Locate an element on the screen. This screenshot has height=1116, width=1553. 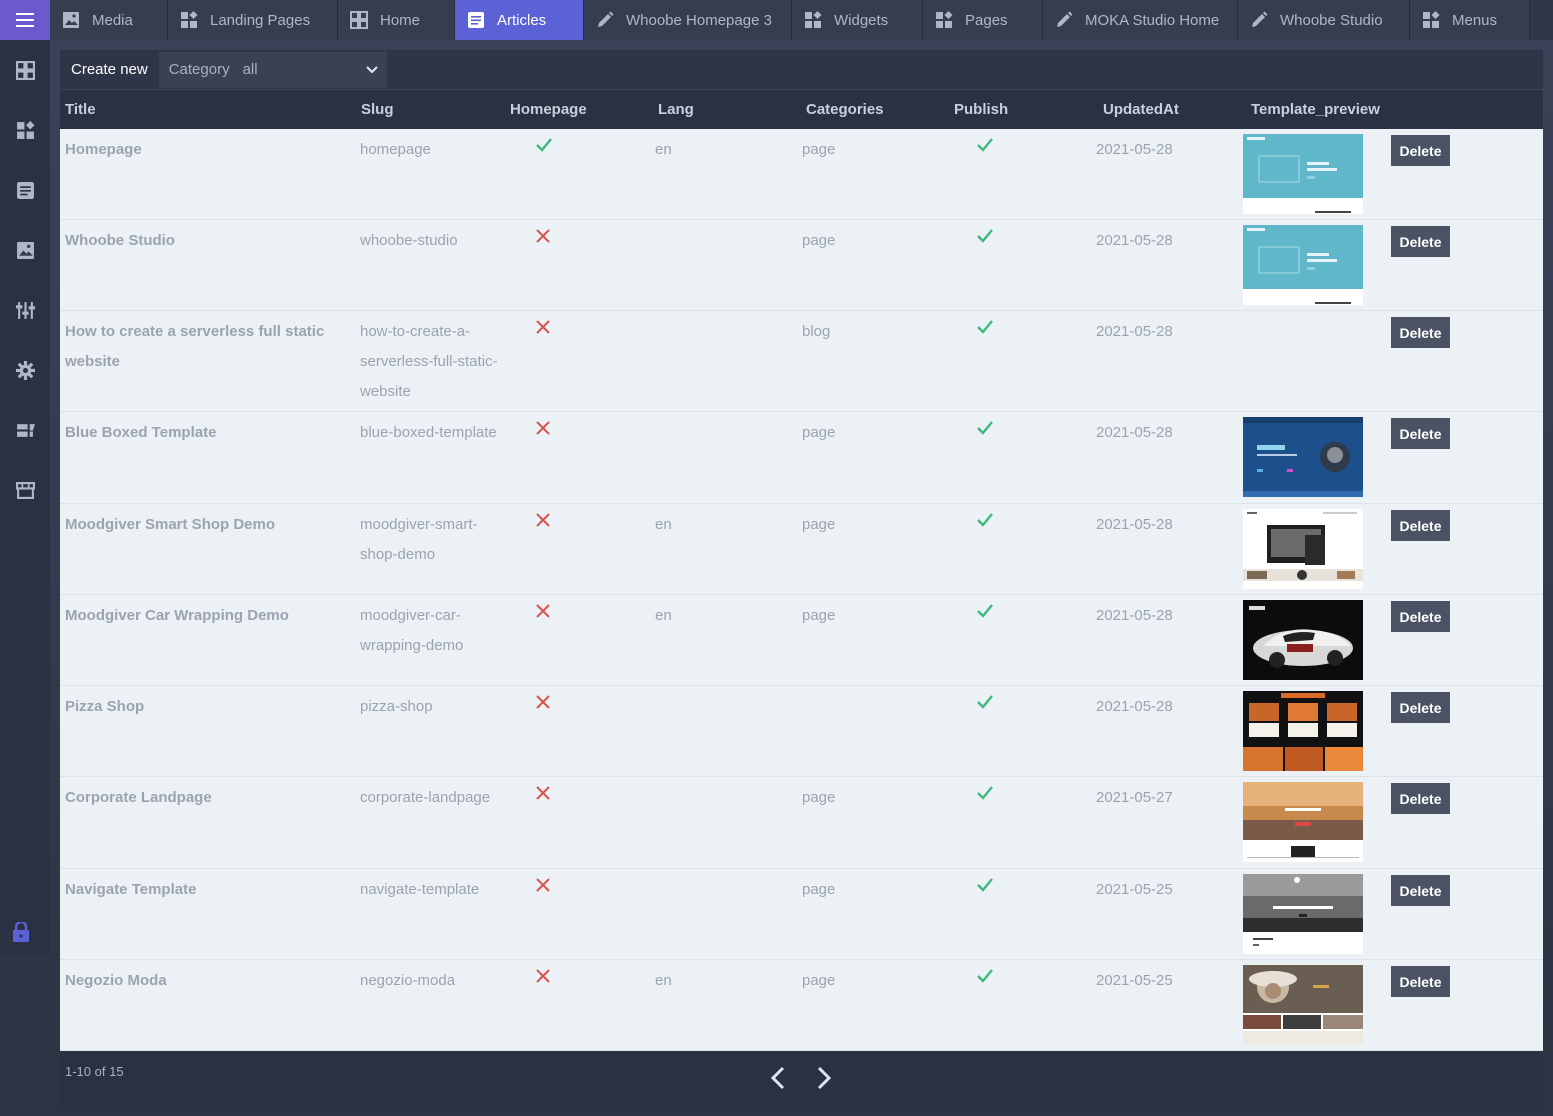
lock-button is located at coordinates (21, 932).